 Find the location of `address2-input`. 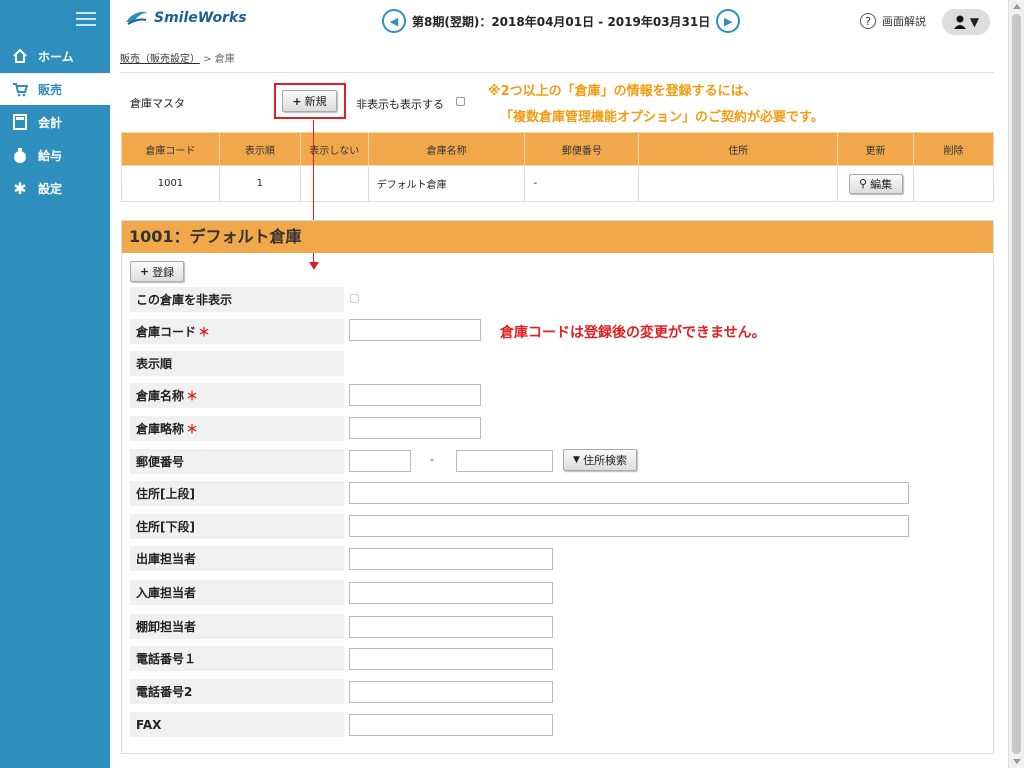

address2-input is located at coordinates (629, 526).